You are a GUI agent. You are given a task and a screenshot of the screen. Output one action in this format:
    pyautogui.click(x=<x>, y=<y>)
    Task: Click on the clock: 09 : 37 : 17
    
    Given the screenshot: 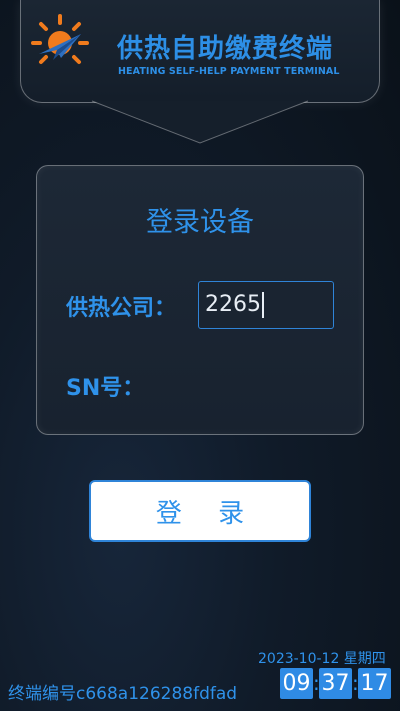 What is the action you would take?
    pyautogui.click(x=335, y=683)
    